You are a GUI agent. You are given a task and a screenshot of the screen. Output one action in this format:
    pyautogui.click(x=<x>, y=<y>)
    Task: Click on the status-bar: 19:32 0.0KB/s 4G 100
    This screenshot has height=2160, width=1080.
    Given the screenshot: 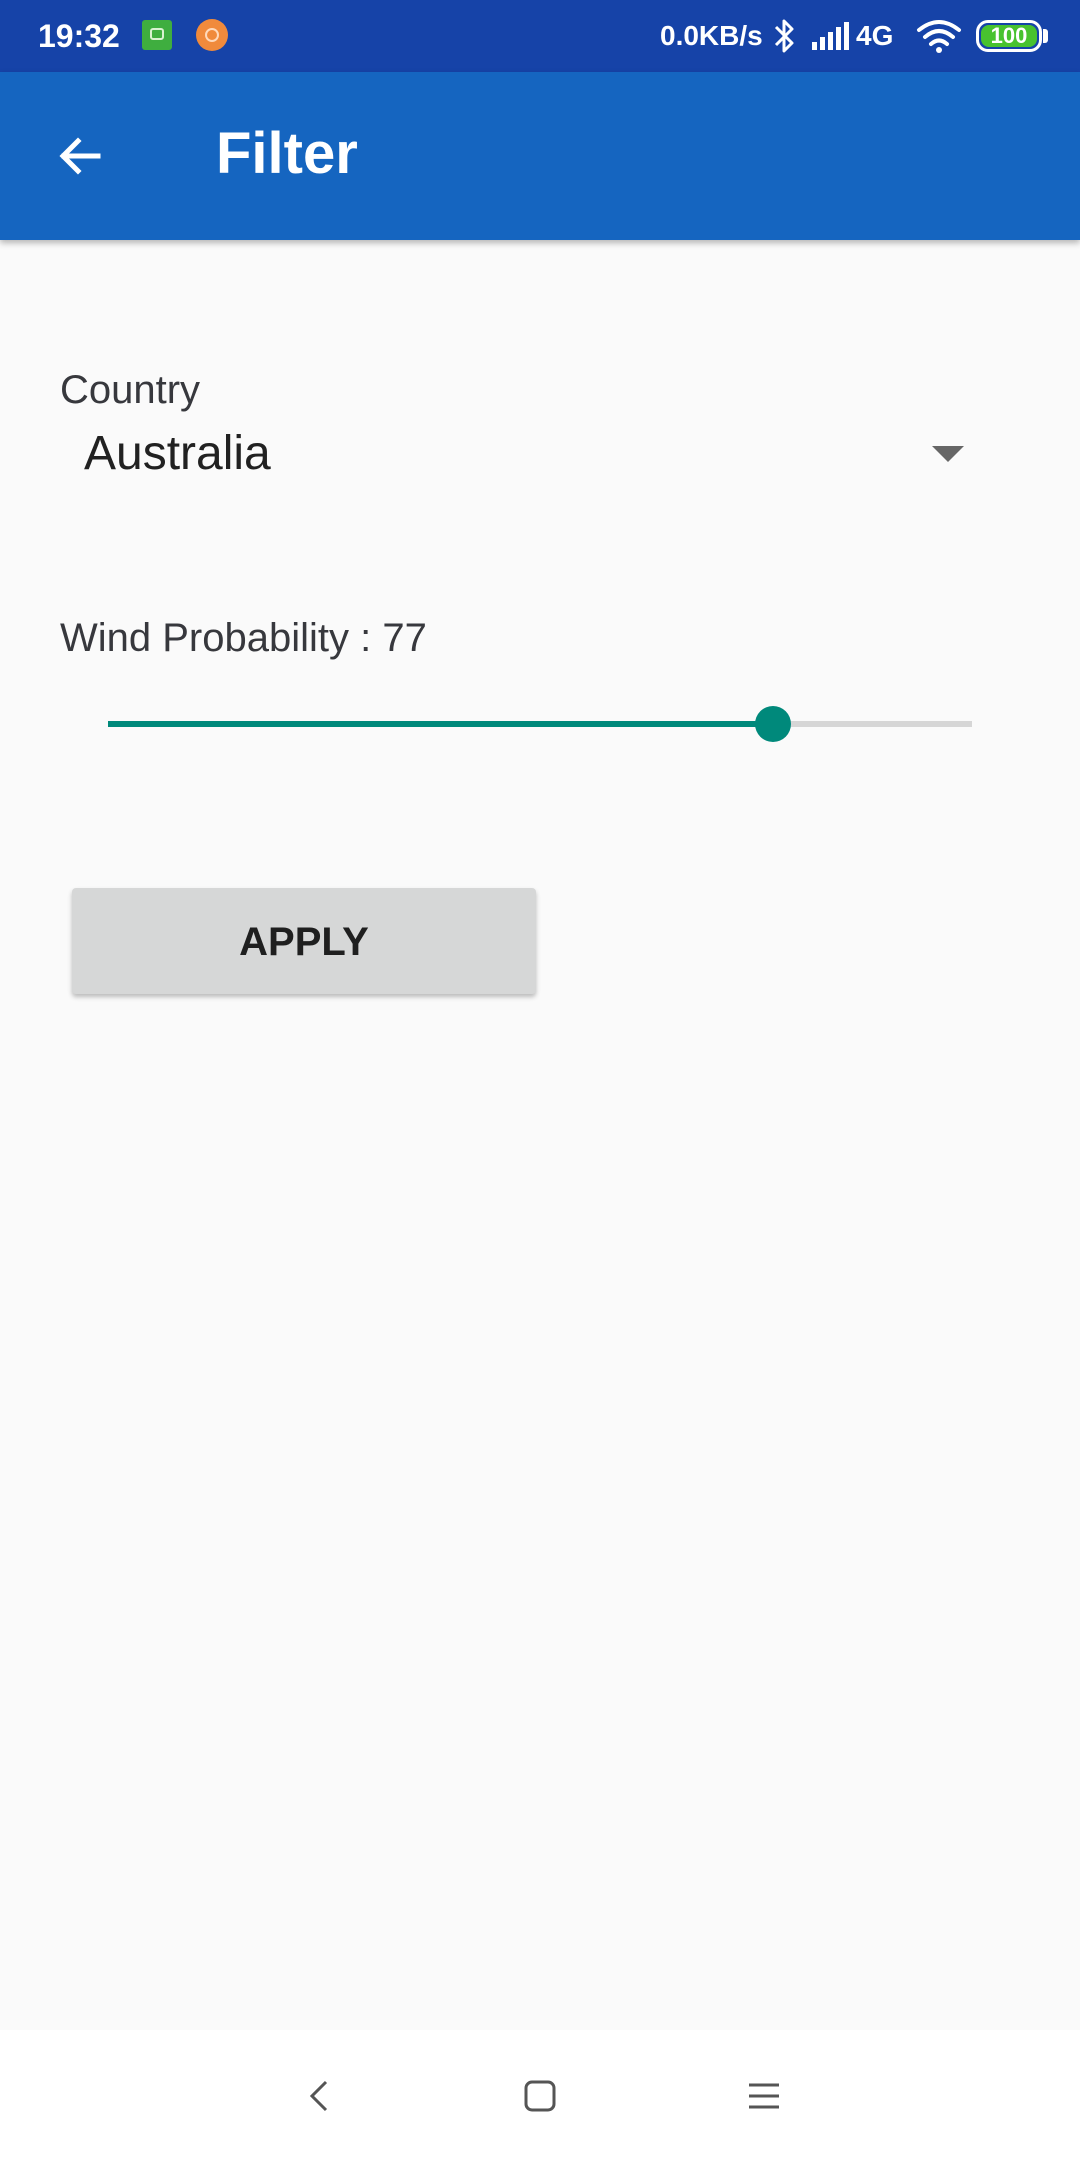 What is the action you would take?
    pyautogui.click(x=540, y=36)
    